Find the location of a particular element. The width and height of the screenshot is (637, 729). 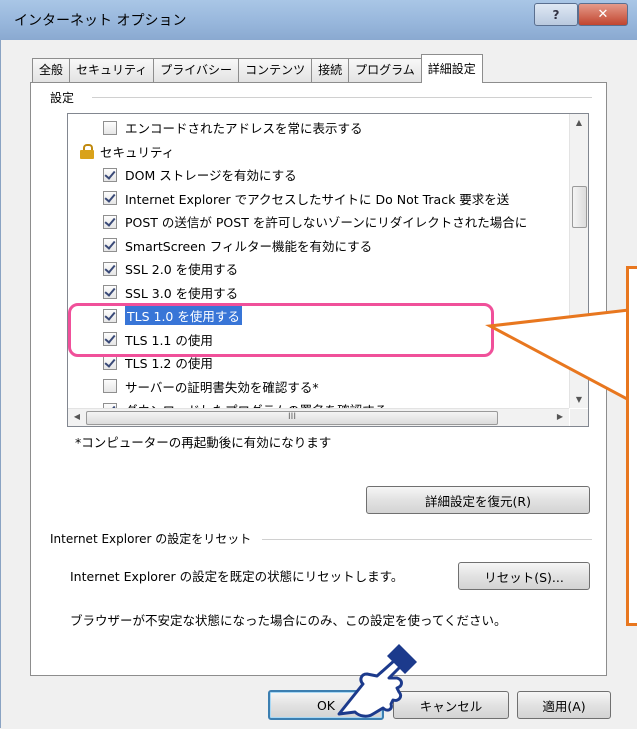

settings-divider is located at coordinates (342, 97).